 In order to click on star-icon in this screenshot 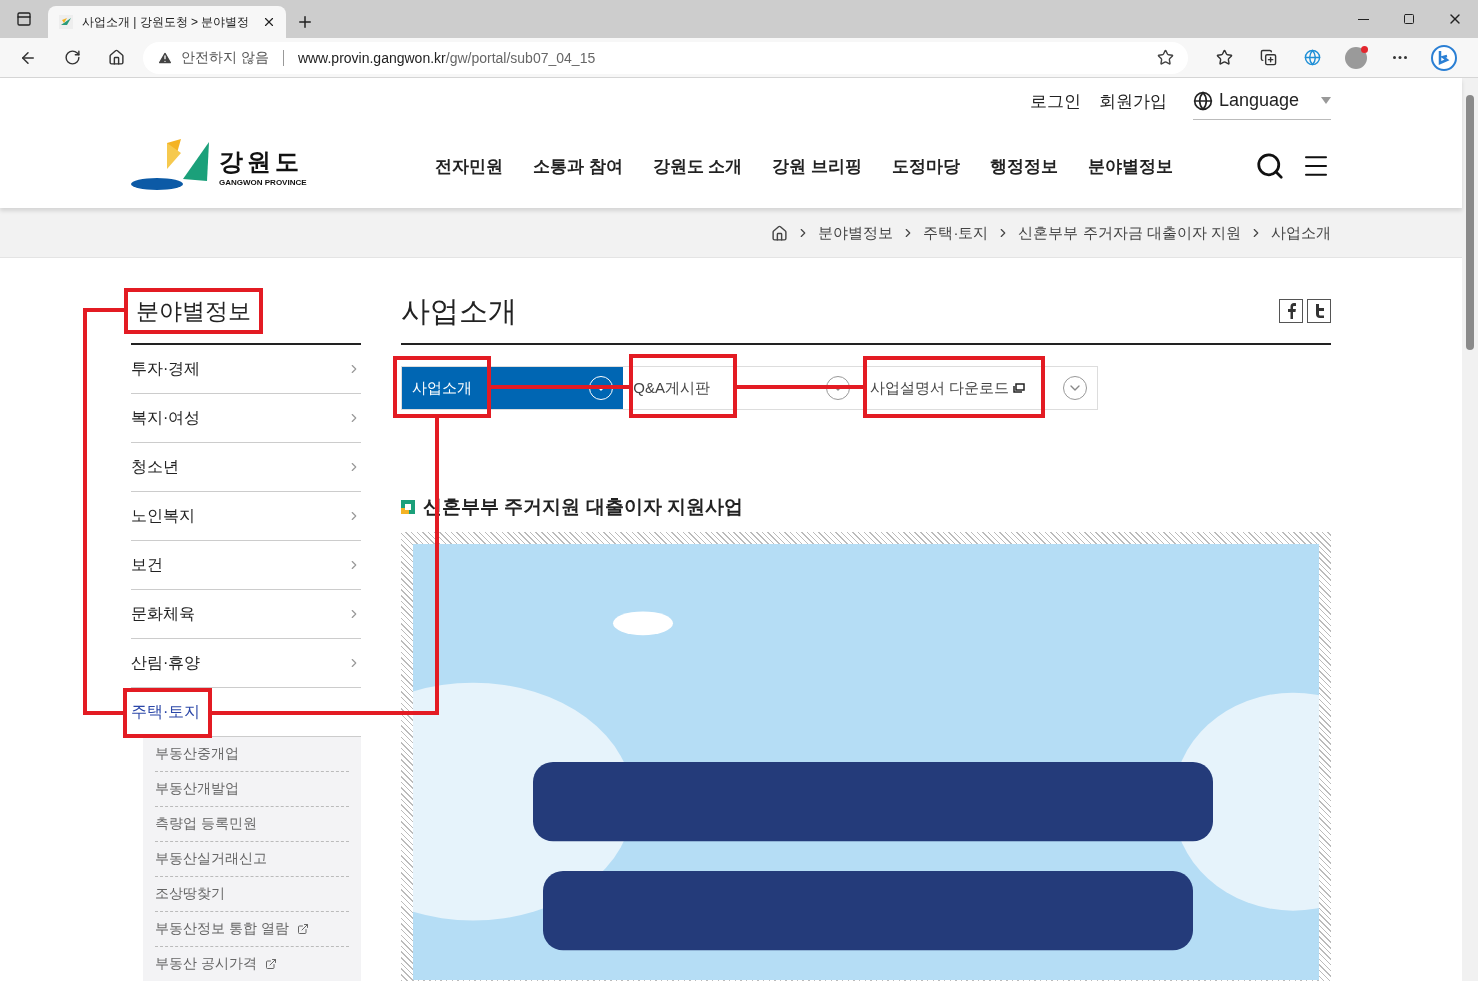, I will do `click(1224, 57)`.